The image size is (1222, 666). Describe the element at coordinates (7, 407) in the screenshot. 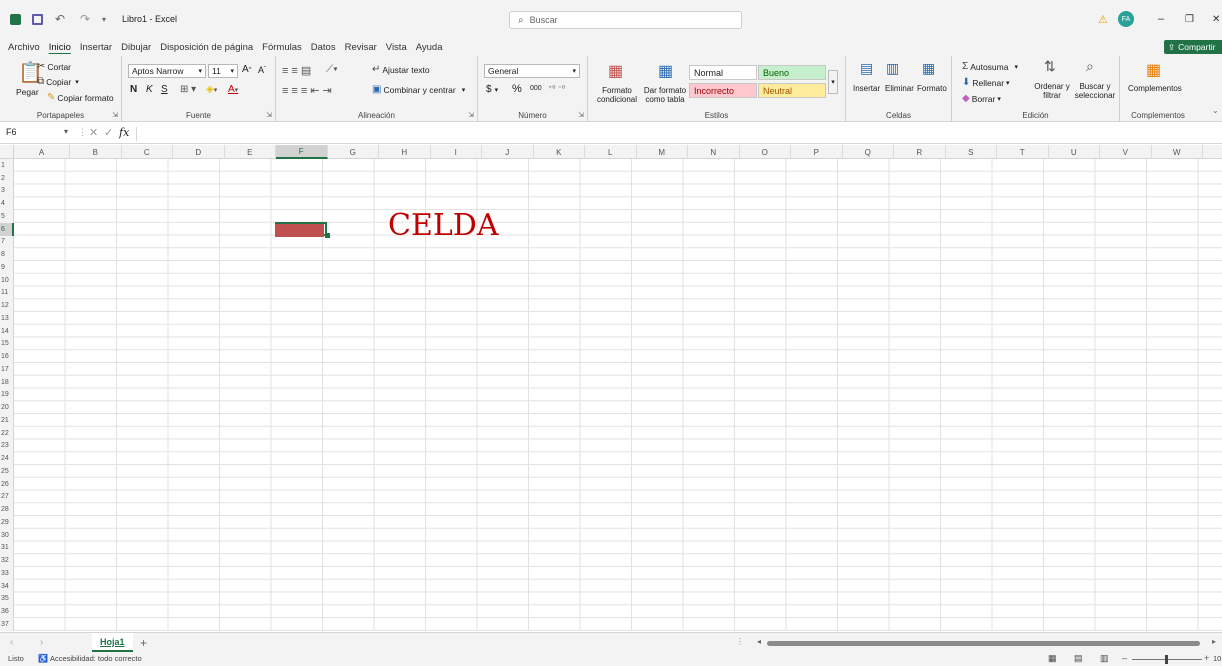

I see `row-header-20: 20` at that location.